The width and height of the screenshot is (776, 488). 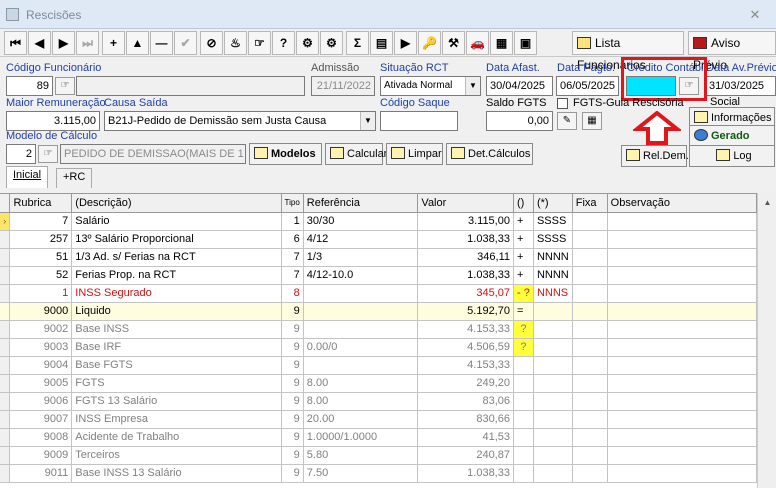 I want to click on modelos-button: Modelos, so click(x=285, y=154).